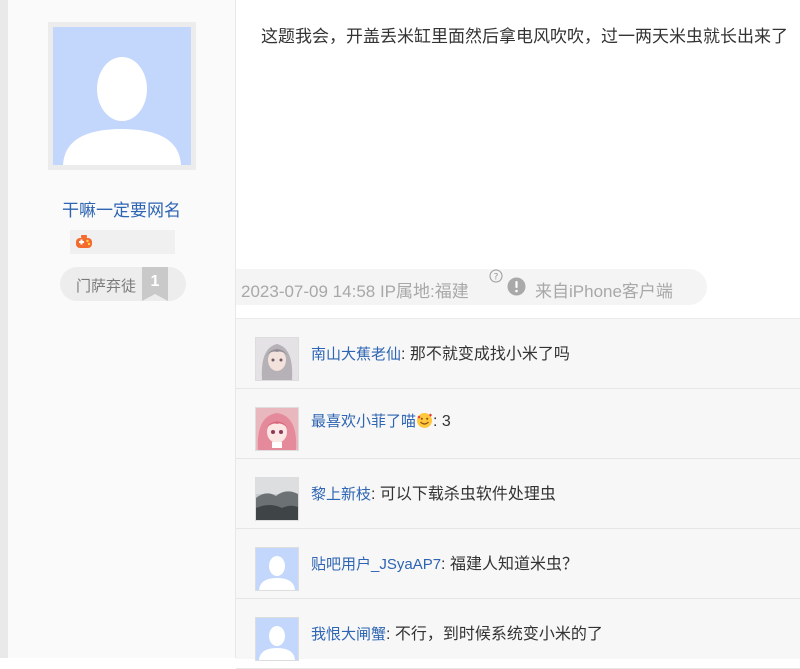 The height and width of the screenshot is (669, 800). Describe the element at coordinates (84, 241) in the screenshot. I see `game-controller-icon` at that location.